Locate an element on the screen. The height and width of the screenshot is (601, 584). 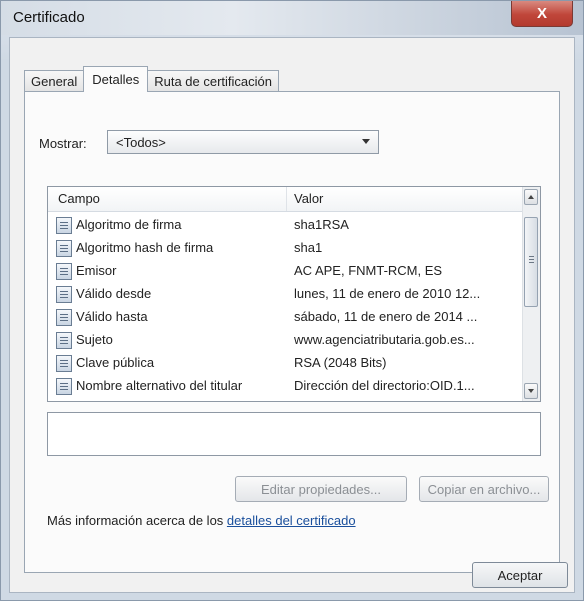
row-field: Algoritmo de firma is located at coordinates (129, 224).